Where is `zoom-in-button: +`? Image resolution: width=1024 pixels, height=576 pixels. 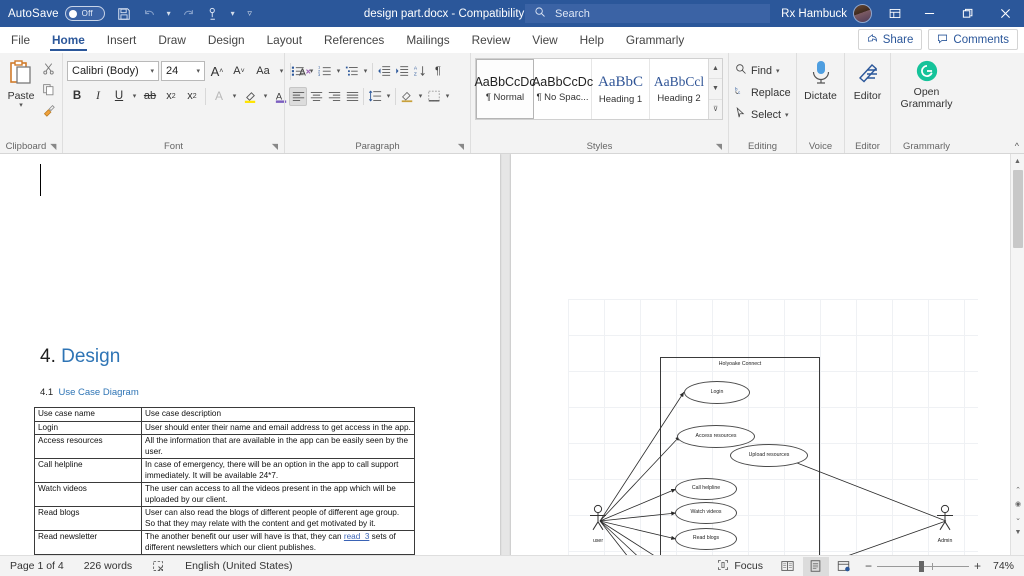
zoom-in-button: + is located at coordinates (977, 566).